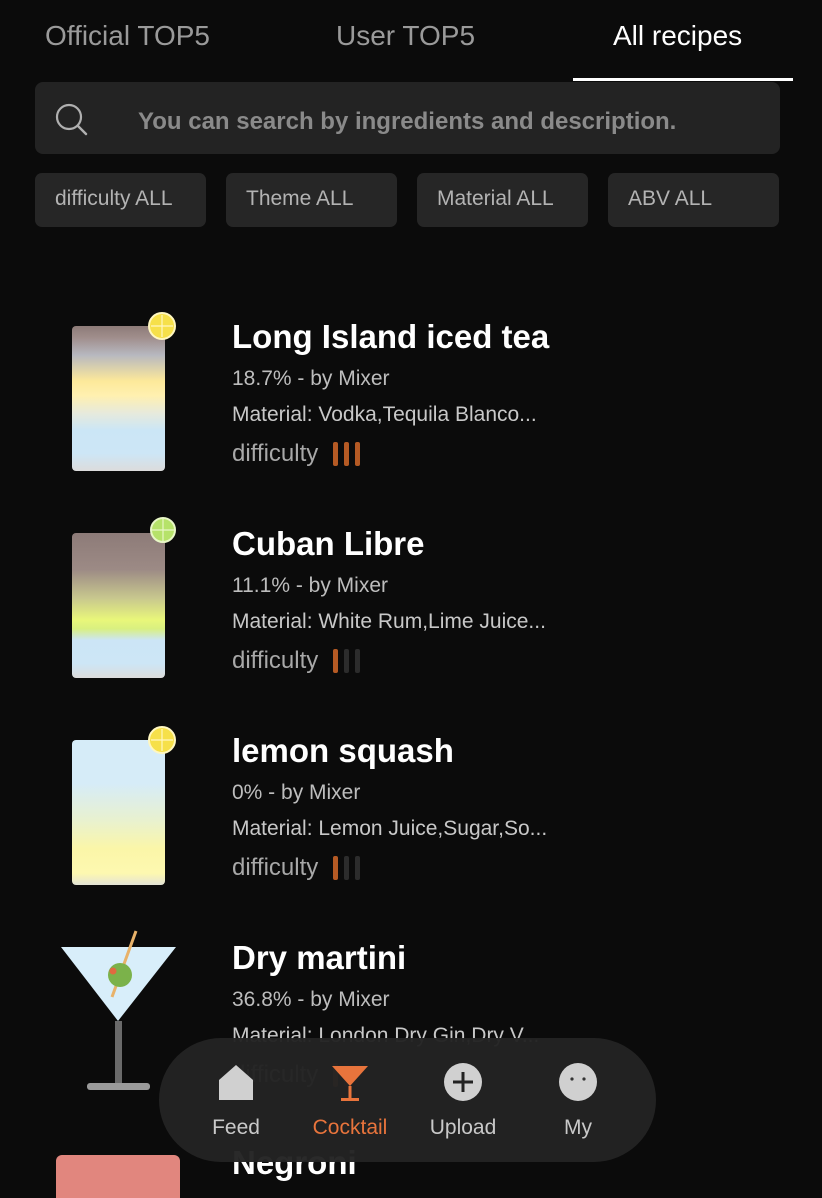  Describe the element at coordinates (114, 198) in the screenshot. I see `filter-difficulty-label: difficulty ALL` at that location.